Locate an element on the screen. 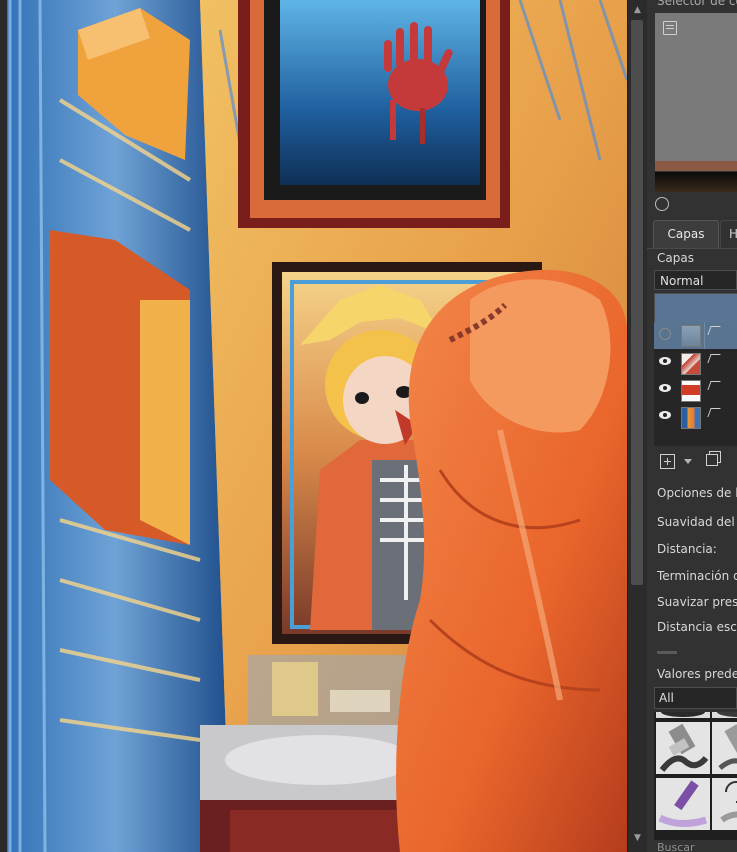  scroll-up-icon: ▲ is located at coordinates (637, 10).